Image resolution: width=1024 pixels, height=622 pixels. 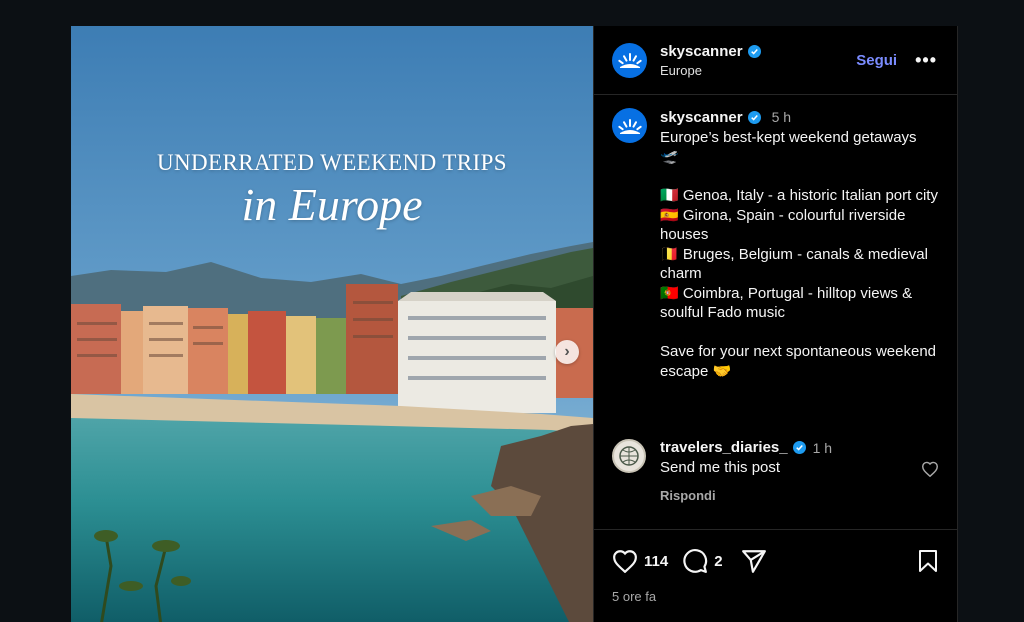 What do you see at coordinates (781, 117) in the screenshot?
I see `caption-time: 5 h` at bounding box center [781, 117].